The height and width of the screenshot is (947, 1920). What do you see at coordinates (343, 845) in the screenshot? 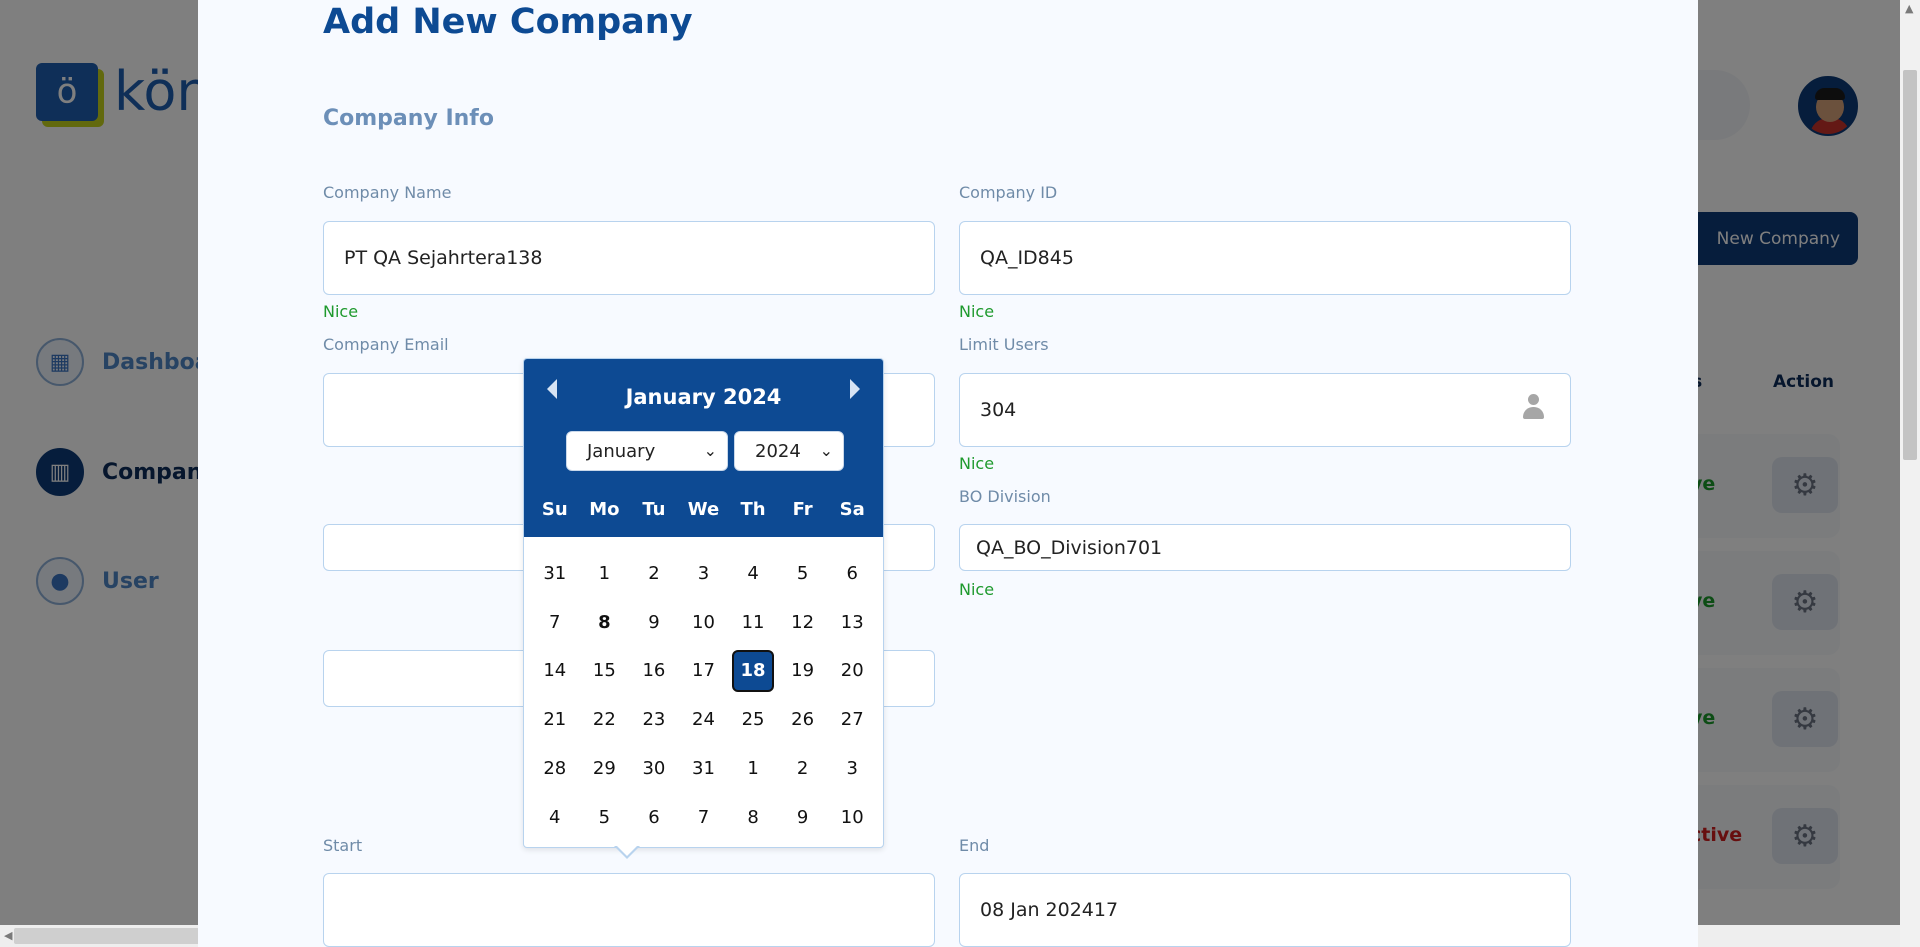
I see `start-label: Start` at bounding box center [343, 845].